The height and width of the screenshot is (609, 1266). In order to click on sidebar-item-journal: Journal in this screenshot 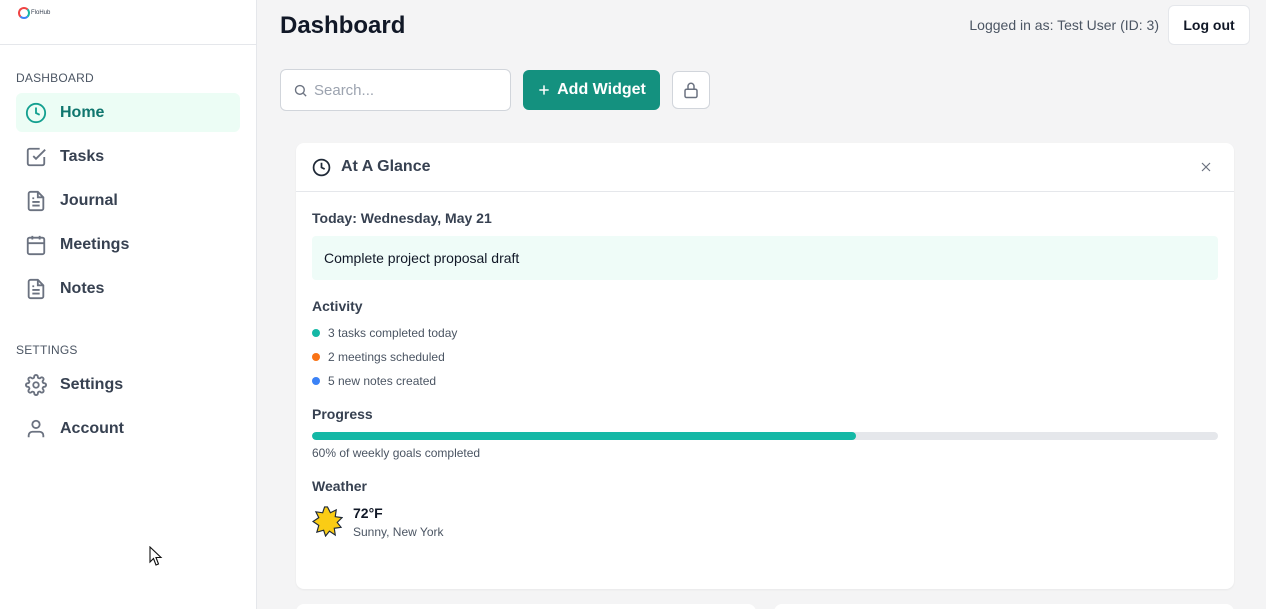, I will do `click(128, 200)`.